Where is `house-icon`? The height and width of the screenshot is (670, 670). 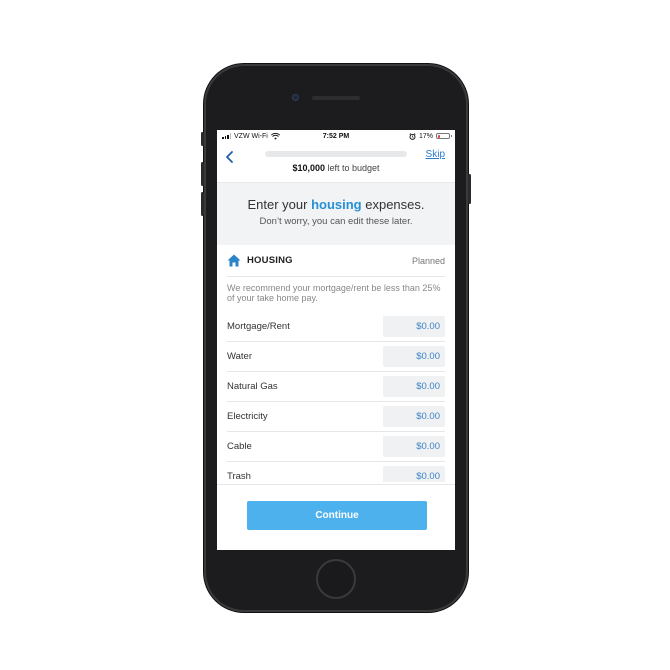
house-icon is located at coordinates (234, 260).